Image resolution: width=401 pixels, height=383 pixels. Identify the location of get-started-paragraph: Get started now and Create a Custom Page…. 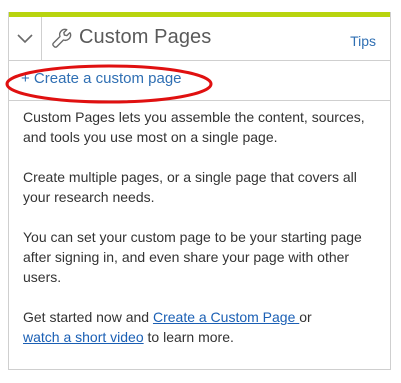
(199, 327).